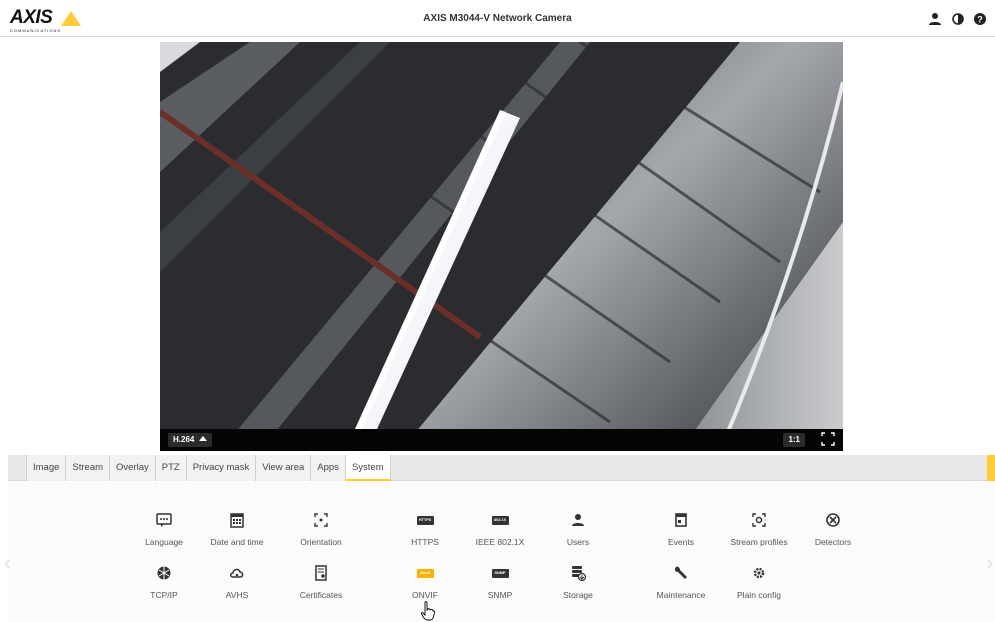  What do you see at coordinates (428, 611) in the screenshot?
I see `hand-cursor-icon` at bounding box center [428, 611].